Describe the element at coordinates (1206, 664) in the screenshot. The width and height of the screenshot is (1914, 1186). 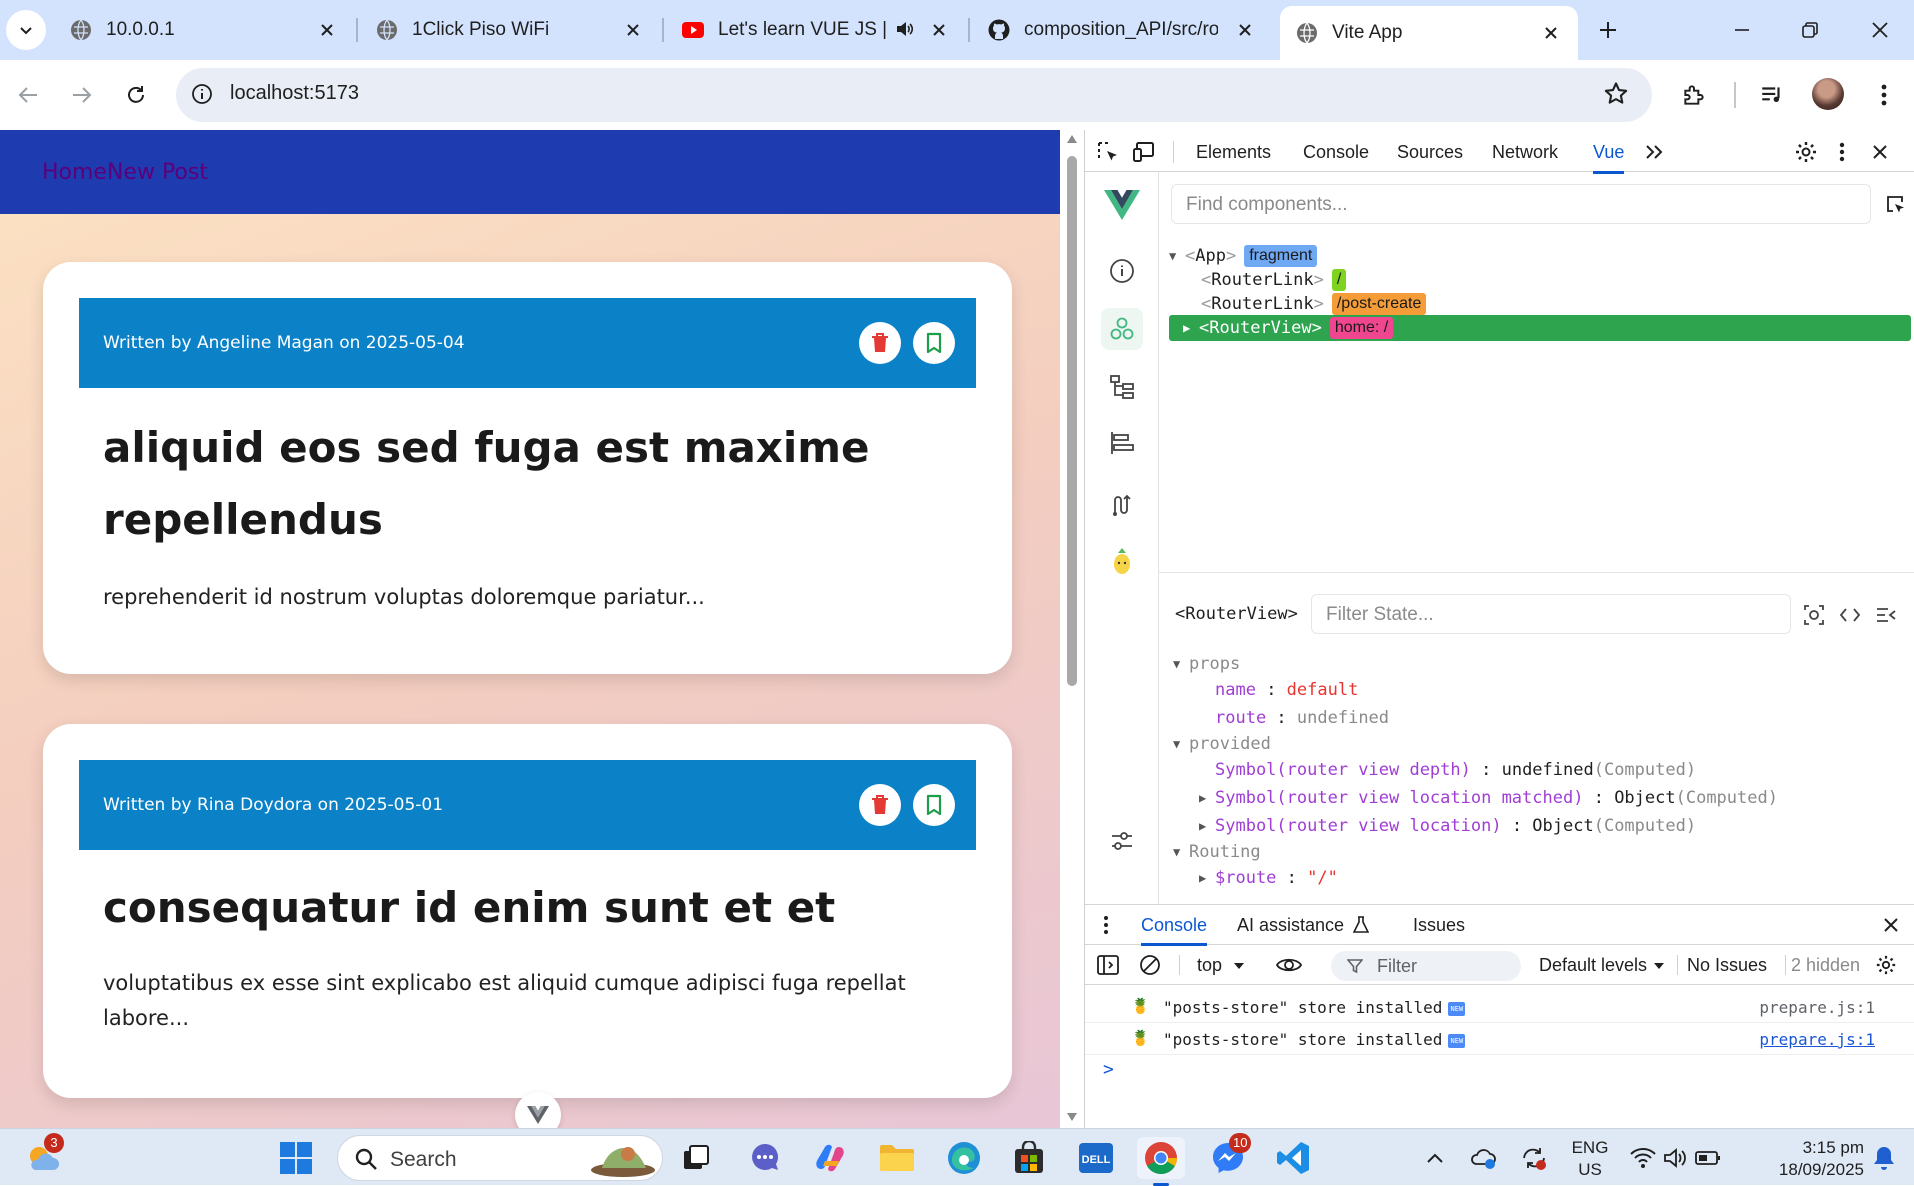
I see `props-section: ▼ props` at that location.